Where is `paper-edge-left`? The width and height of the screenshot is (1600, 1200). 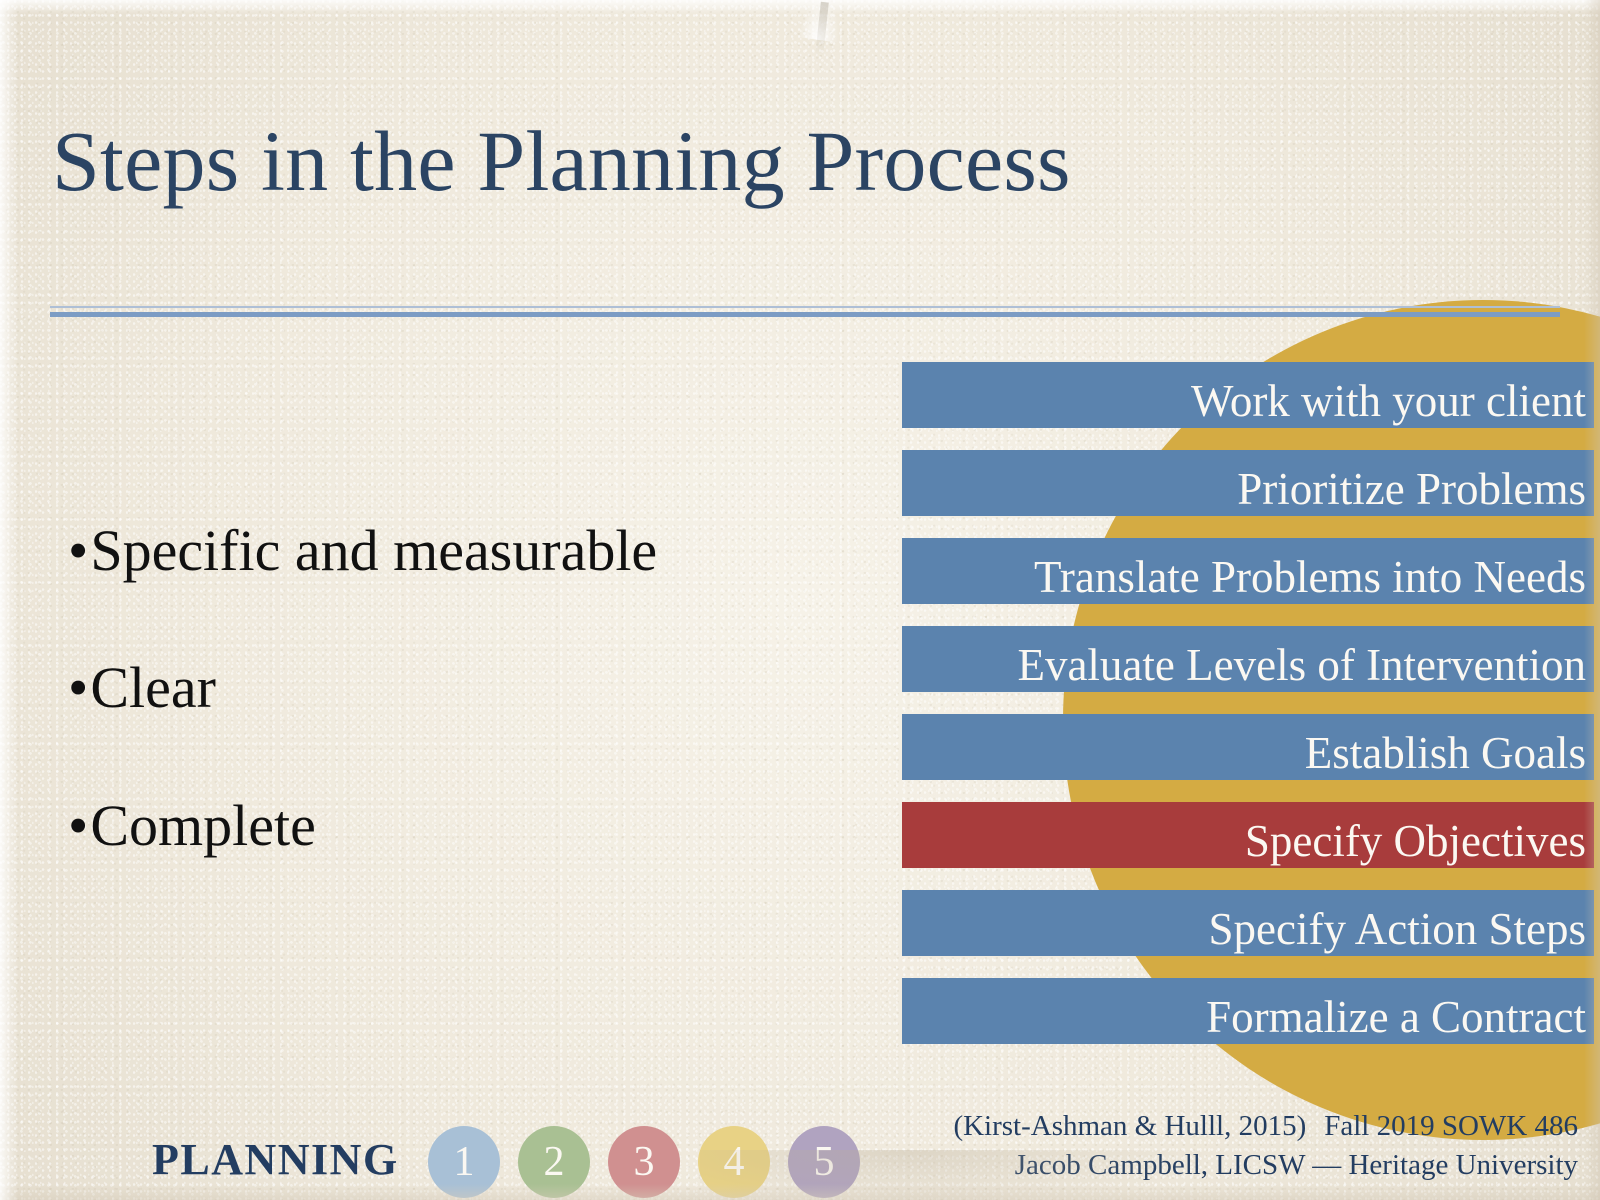
paper-edge-left is located at coordinates (9, 600).